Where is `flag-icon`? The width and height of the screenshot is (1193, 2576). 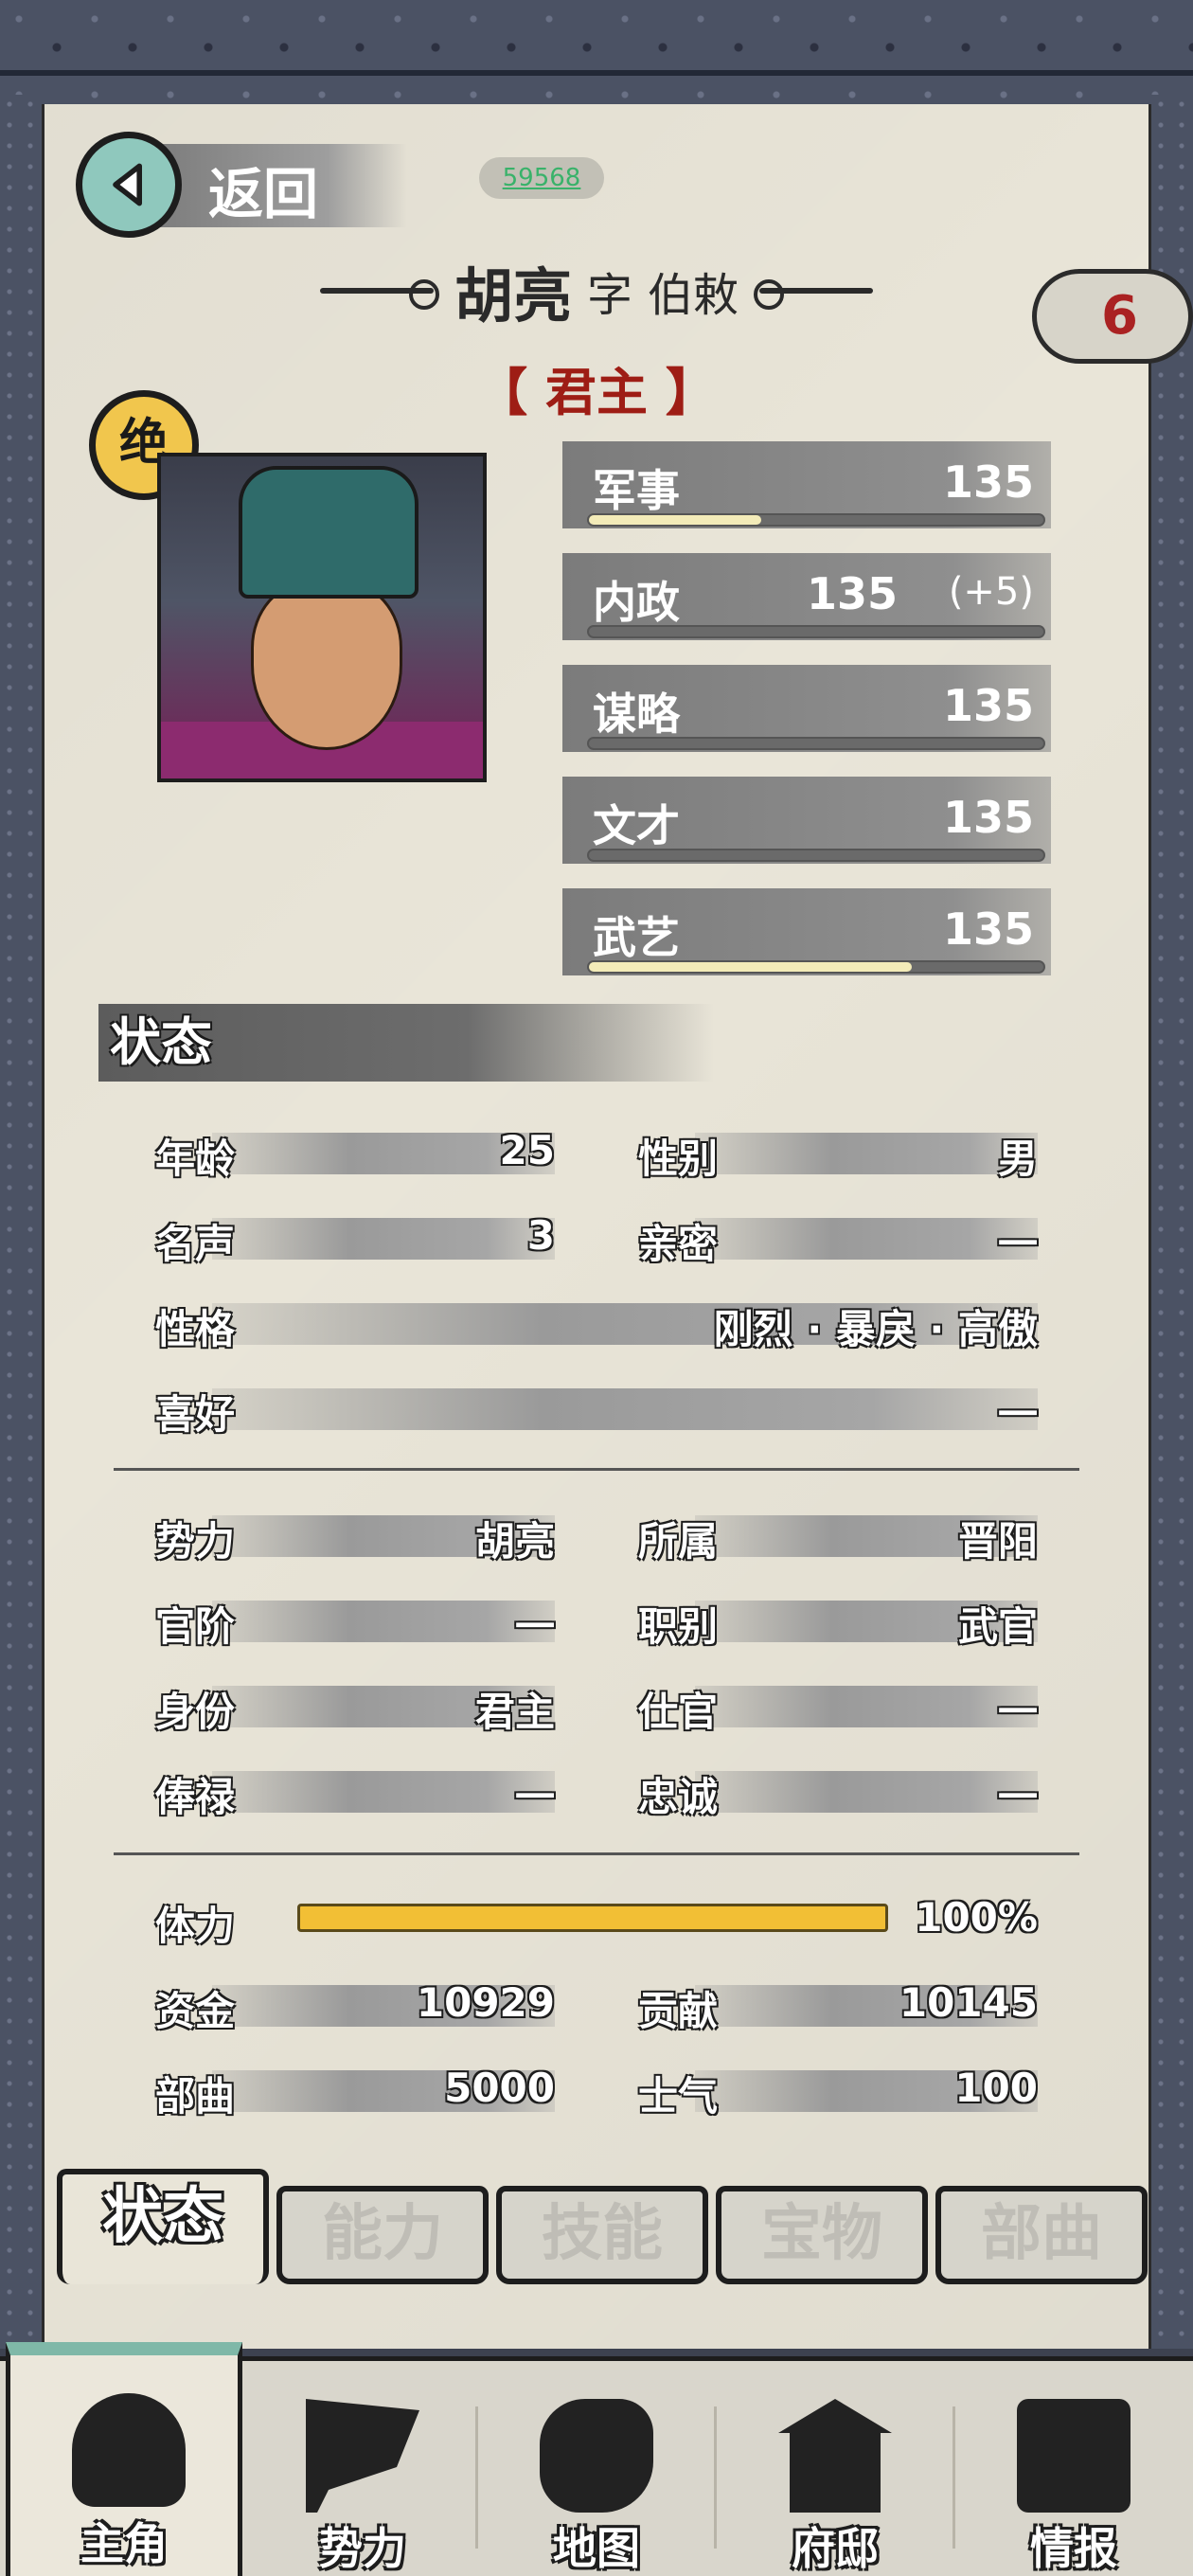 flag-icon is located at coordinates (362, 2456).